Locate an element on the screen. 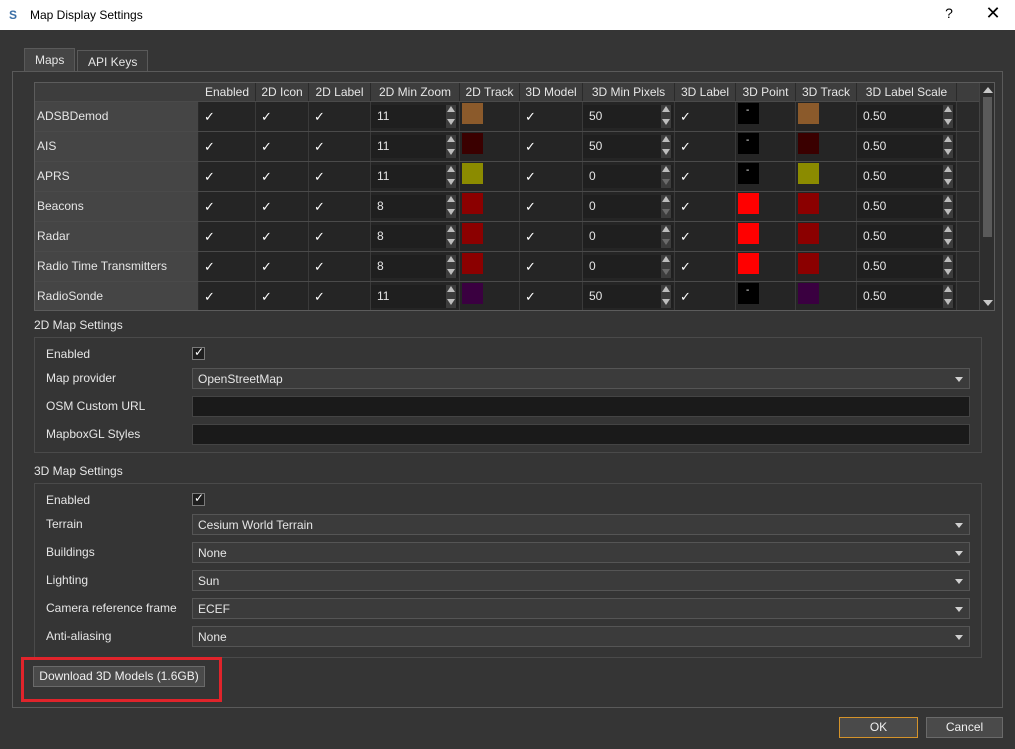 The width and height of the screenshot is (1015, 749). column-header: 3D Model is located at coordinates (551, 92).